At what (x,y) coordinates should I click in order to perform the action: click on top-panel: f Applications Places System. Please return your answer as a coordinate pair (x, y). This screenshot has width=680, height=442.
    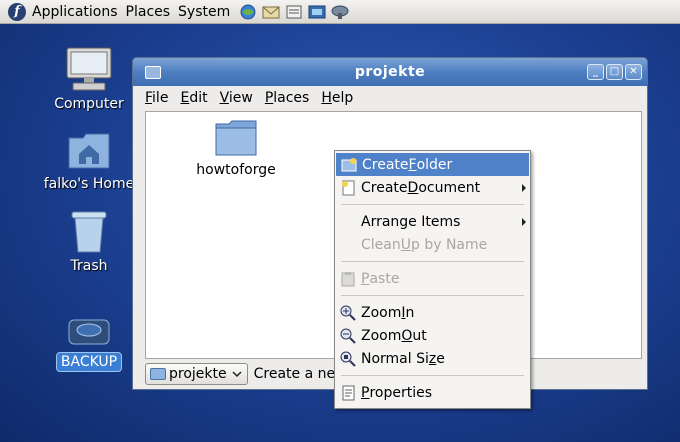
    Looking at the image, I should click on (340, 12).